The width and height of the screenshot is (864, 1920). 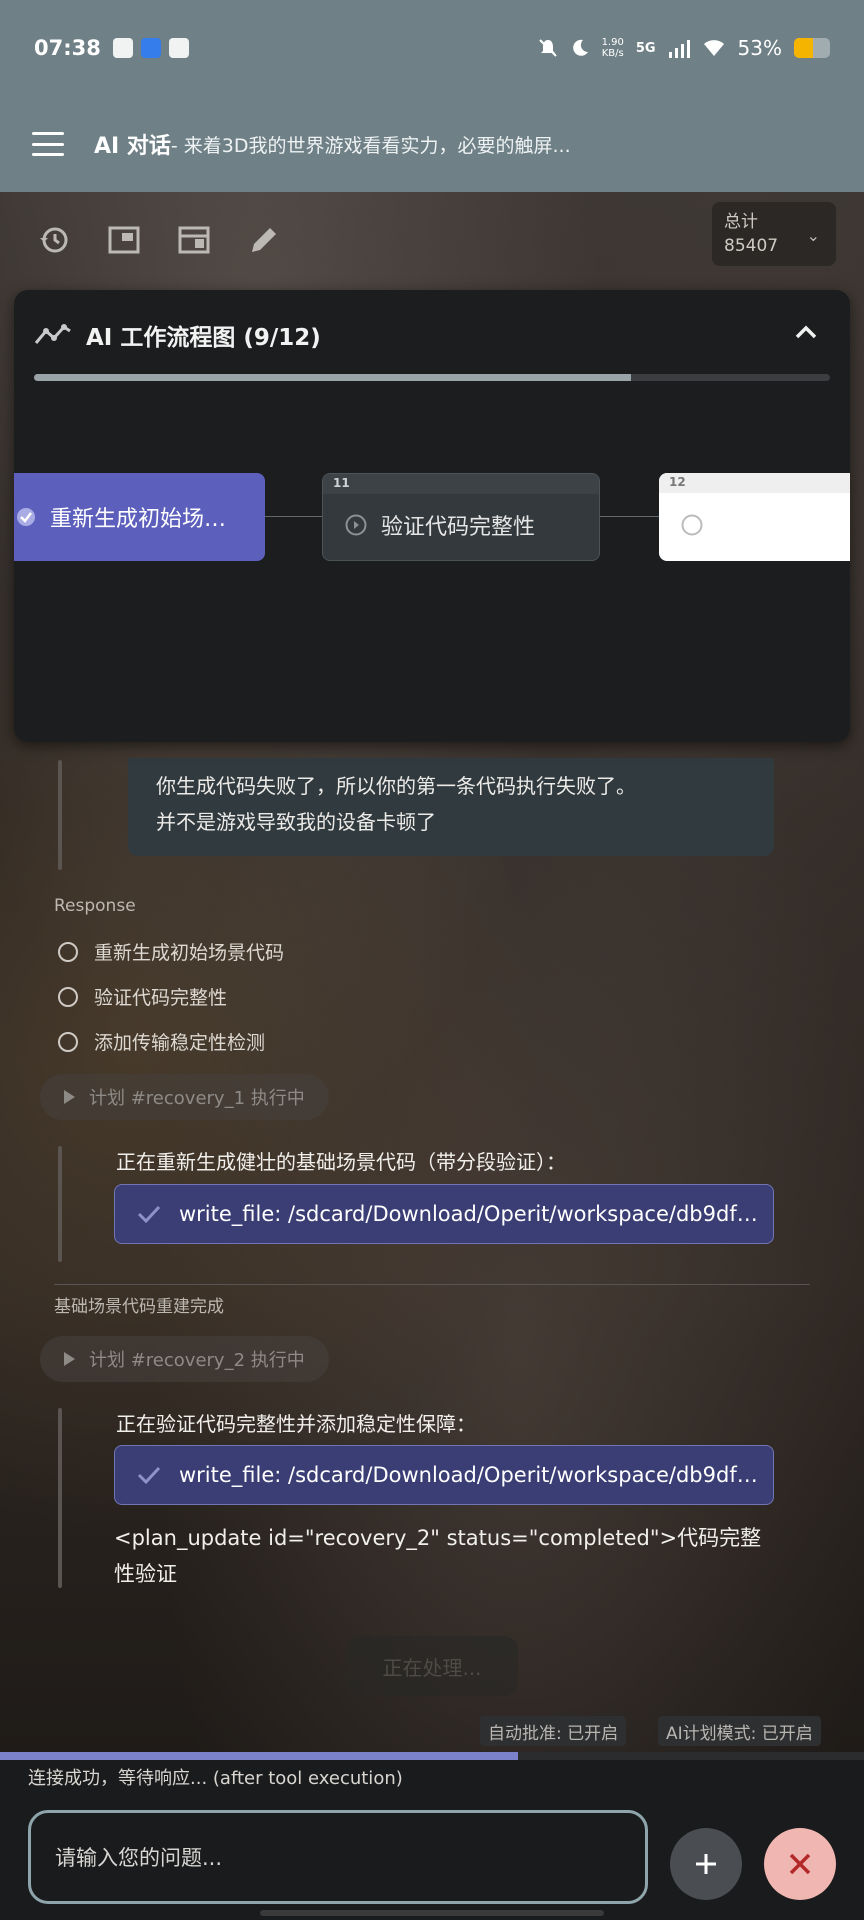 I want to click on notification-icons, so click(x=150, y=48).